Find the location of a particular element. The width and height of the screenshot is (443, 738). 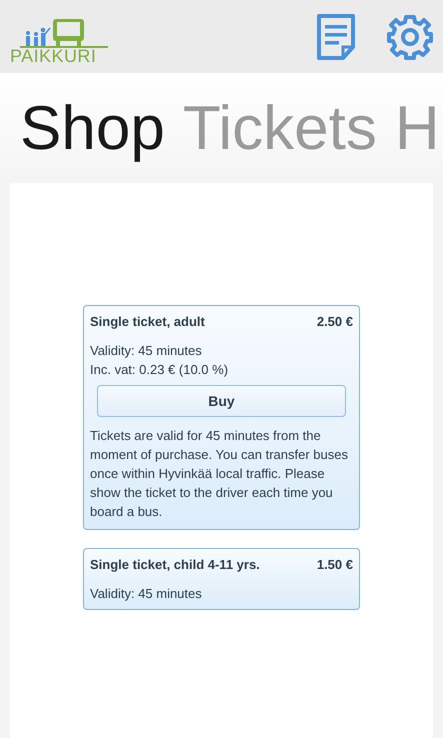

logo-text: PAIKKURI is located at coordinates (53, 56).